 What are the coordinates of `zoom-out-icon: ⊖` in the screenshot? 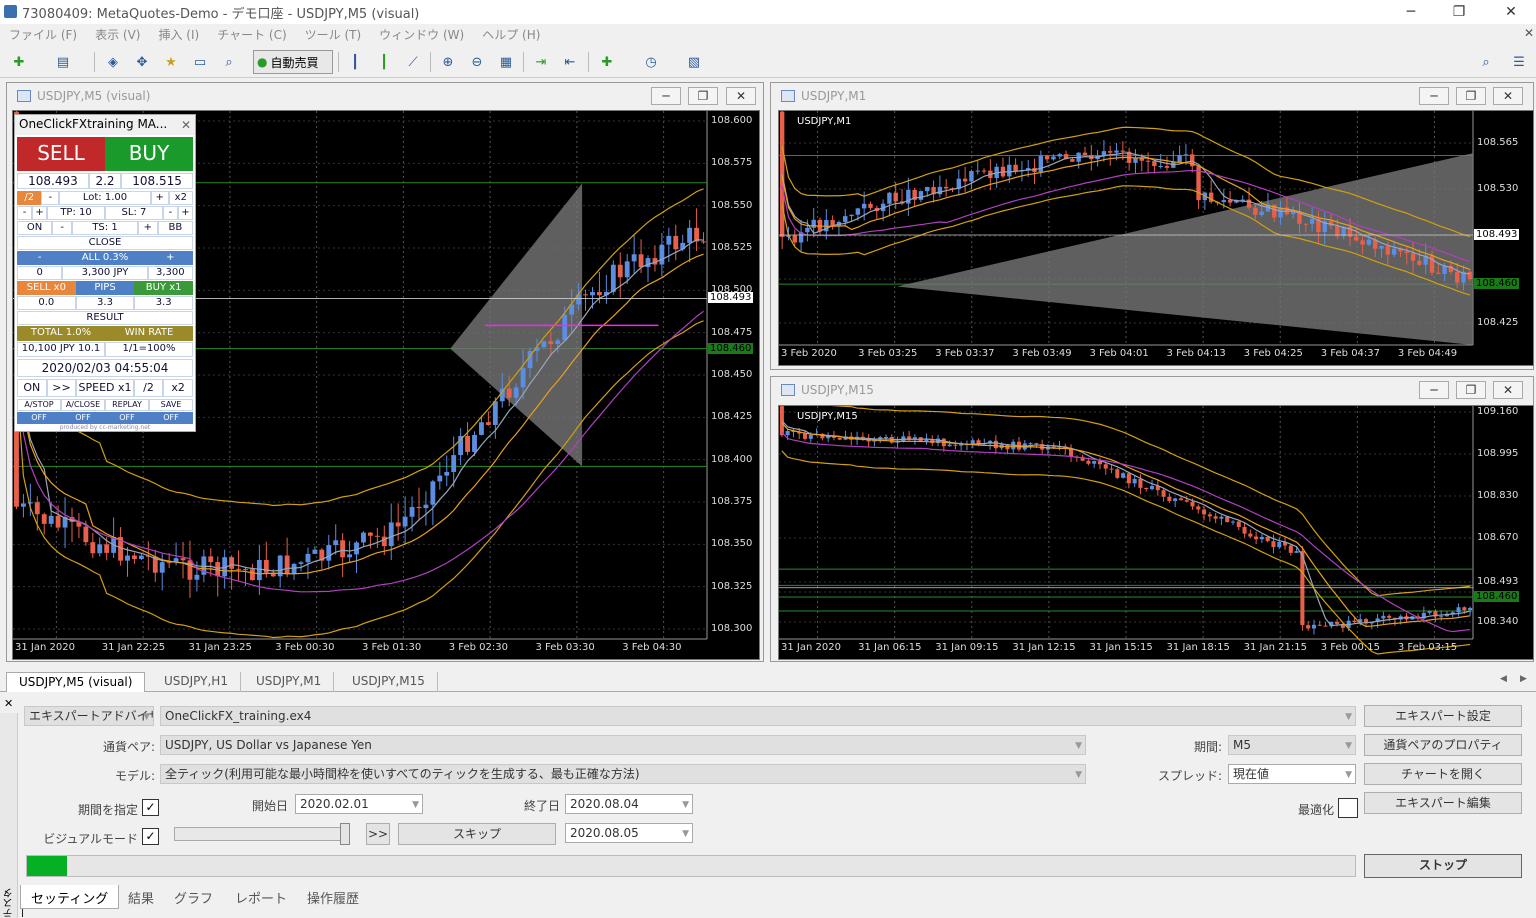 It's located at (477, 62).